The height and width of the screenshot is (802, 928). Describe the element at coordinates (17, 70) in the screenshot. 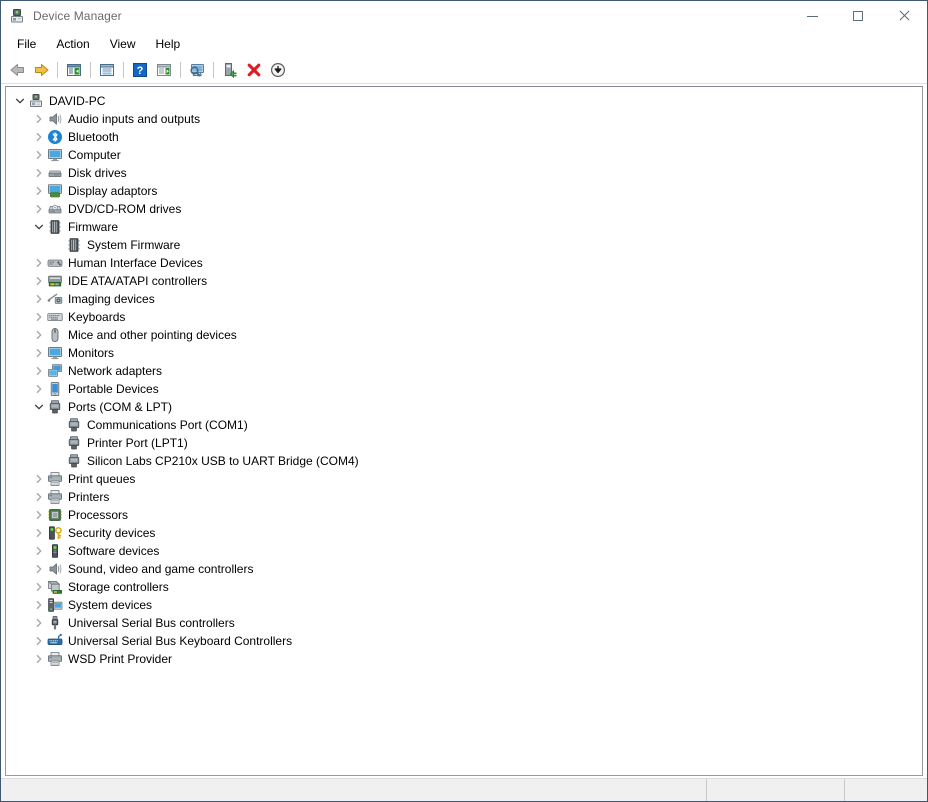

I see `back-button` at that location.